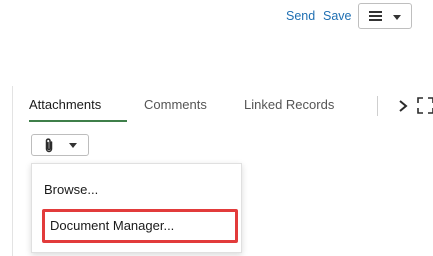 The image size is (433, 256). Describe the element at coordinates (385, 16) in the screenshot. I see `actions-menu-button` at that location.